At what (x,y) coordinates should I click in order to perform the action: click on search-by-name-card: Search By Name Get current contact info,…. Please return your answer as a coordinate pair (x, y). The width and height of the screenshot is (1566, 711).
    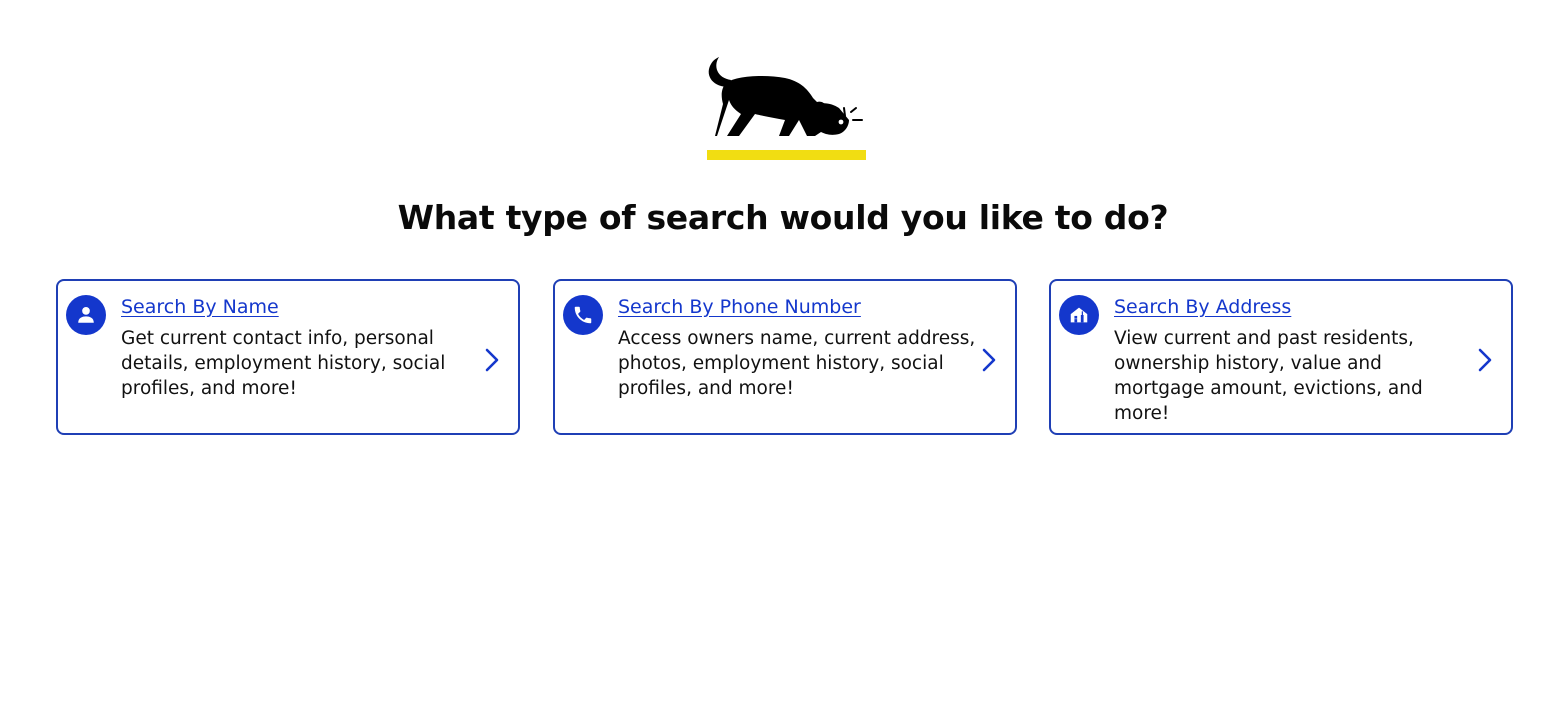
    Looking at the image, I should click on (288, 357).